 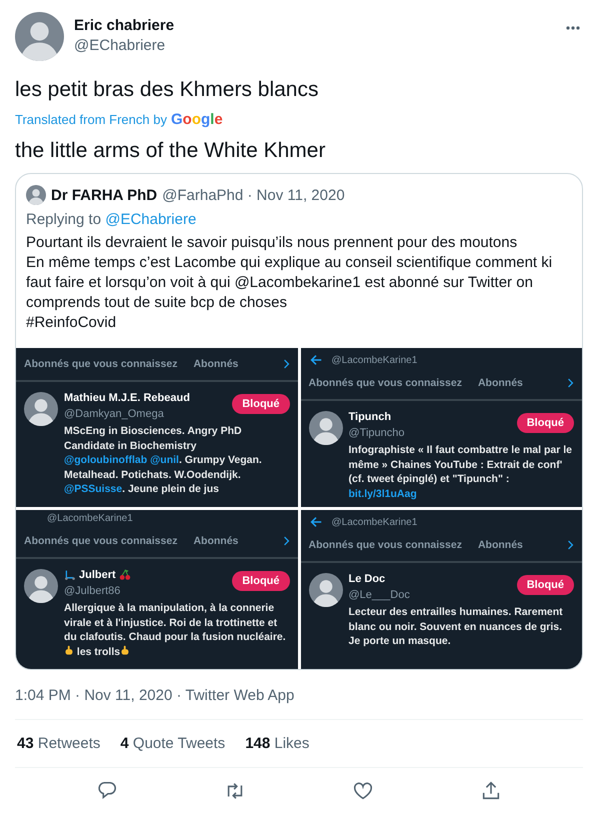 I want to click on tweet-text: les petit bras des Khmers blancs, so click(x=166, y=90).